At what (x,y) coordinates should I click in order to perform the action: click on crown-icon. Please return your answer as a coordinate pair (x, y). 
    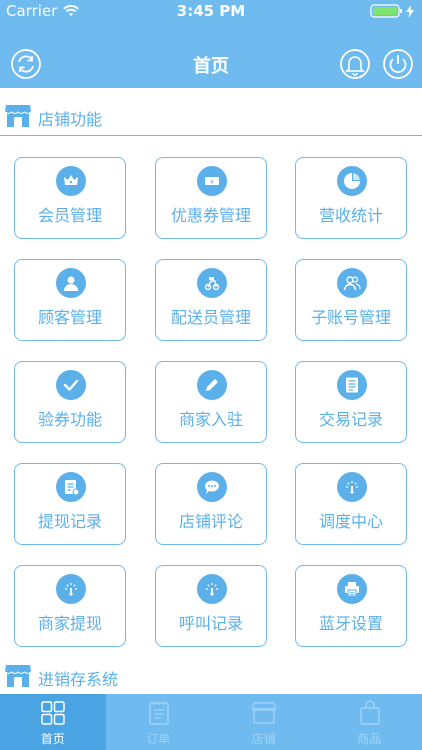
    Looking at the image, I should click on (71, 181).